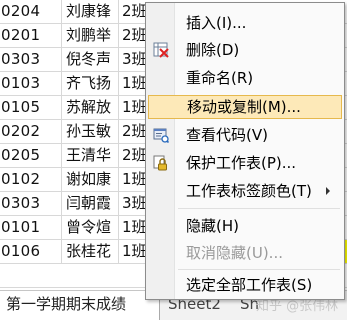 The image size is (347, 320). I want to click on menu-item-select-all-sheets: 选定全部工作表(S), so click(245, 285).